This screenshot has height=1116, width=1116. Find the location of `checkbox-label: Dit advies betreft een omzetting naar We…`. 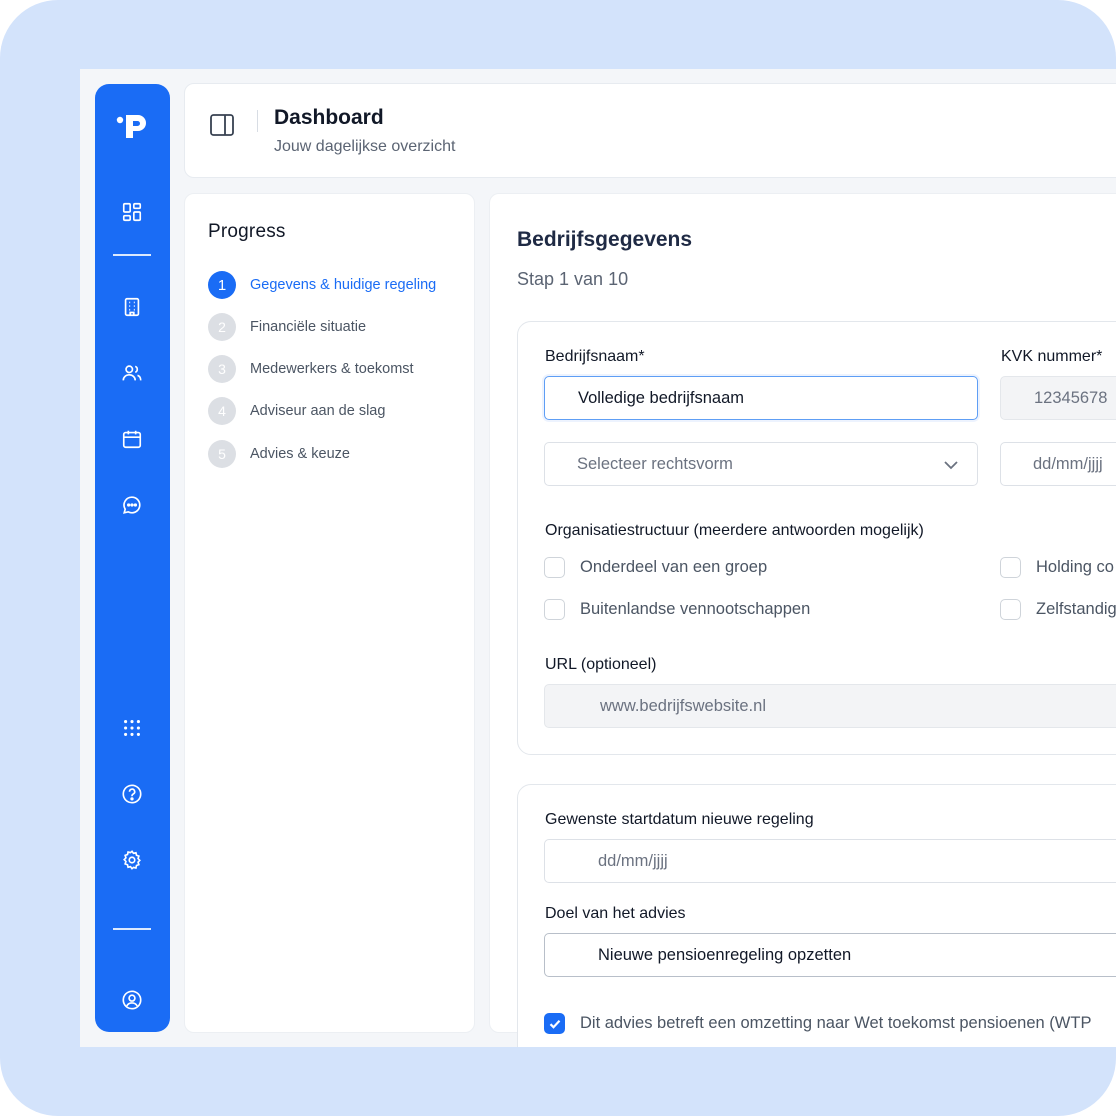

checkbox-label: Dit advies betreft een omzetting naar We… is located at coordinates (836, 1023).